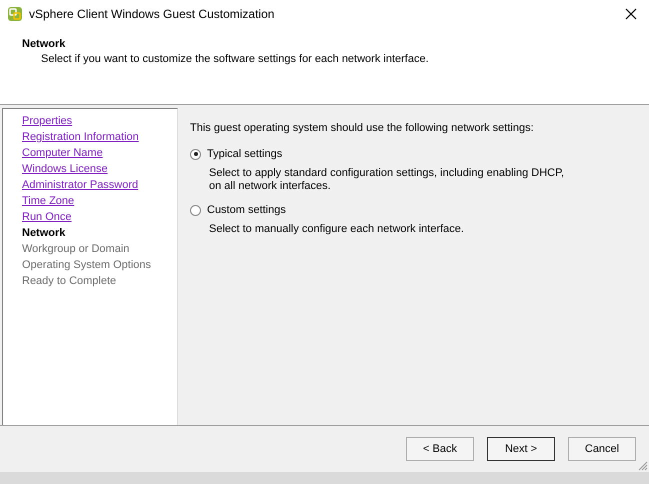  Describe the element at coordinates (99, 137) in the screenshot. I see `step-item: Registration Information` at that location.